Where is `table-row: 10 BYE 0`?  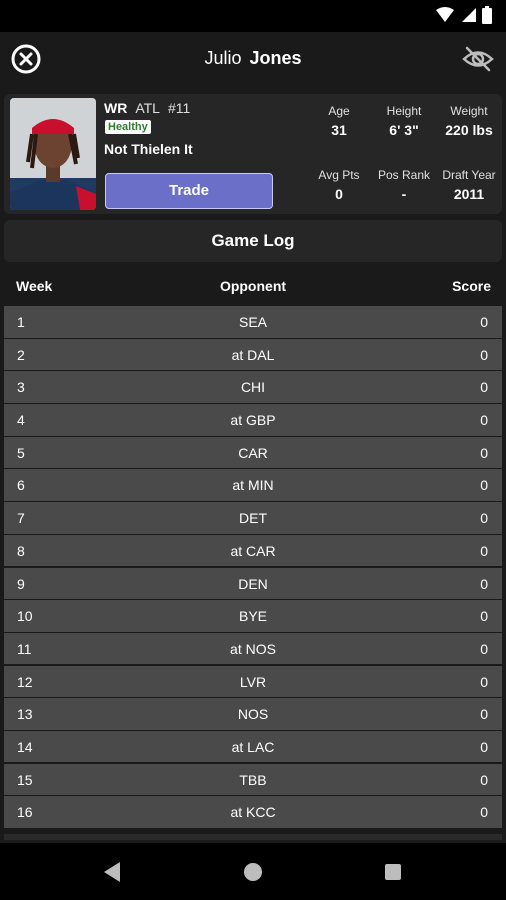 table-row: 10 BYE 0 is located at coordinates (253, 616).